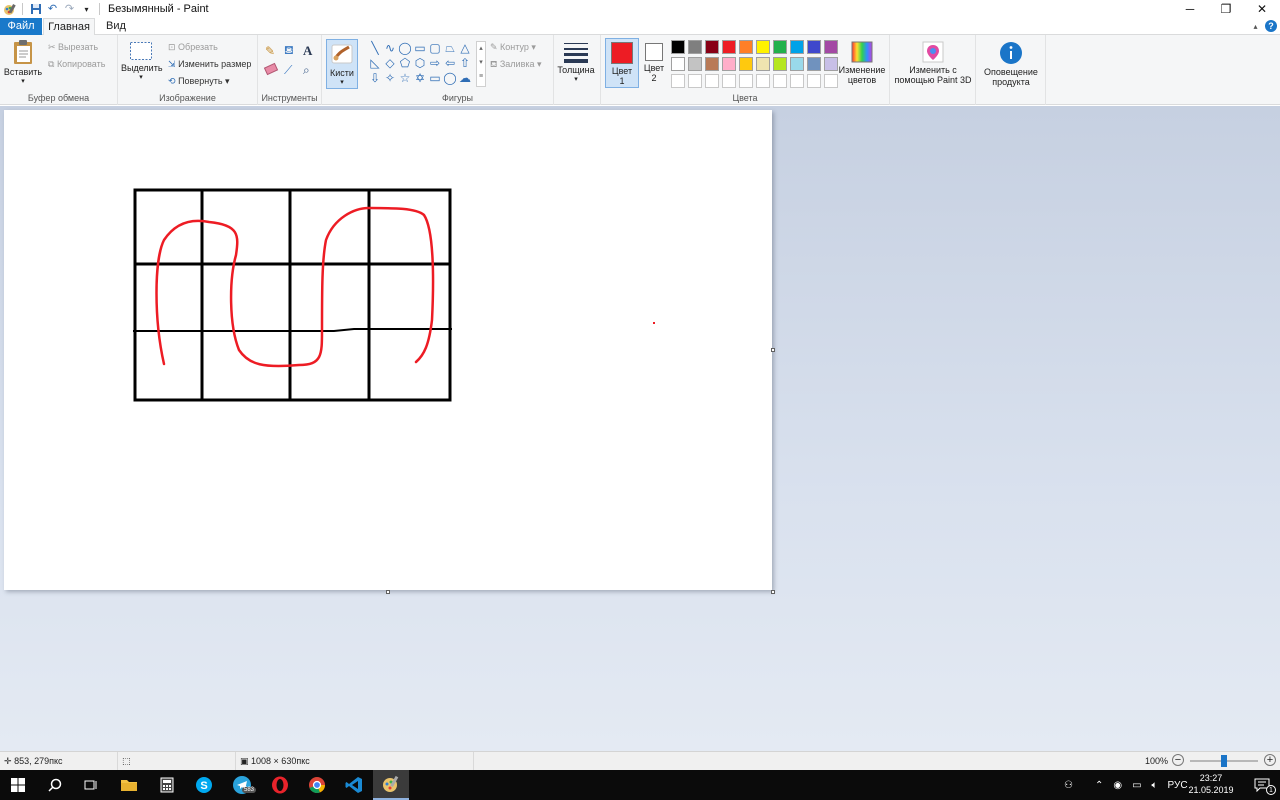  What do you see at coordinates (1224, 761) in the screenshot?
I see `zoom-slider-thumb` at bounding box center [1224, 761].